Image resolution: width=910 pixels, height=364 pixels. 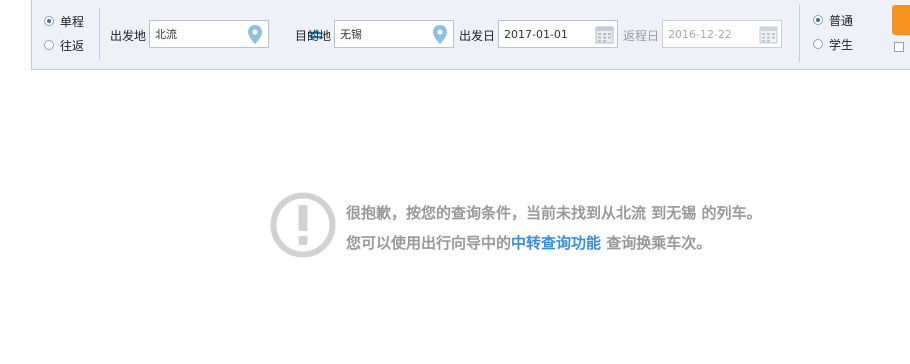 I want to click on radio-label: 普通, so click(x=841, y=20).